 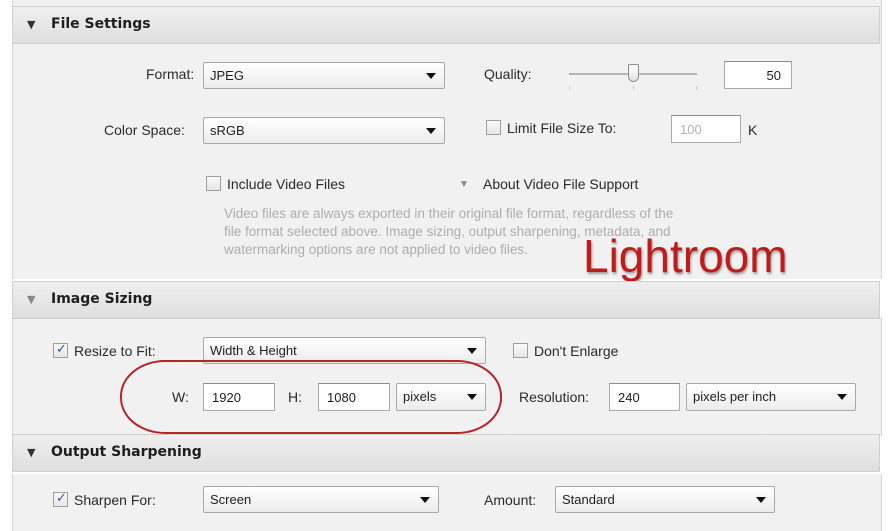 What do you see at coordinates (446, 25) in the screenshot?
I see `file-settings-header: ▼ File Settings` at bounding box center [446, 25].